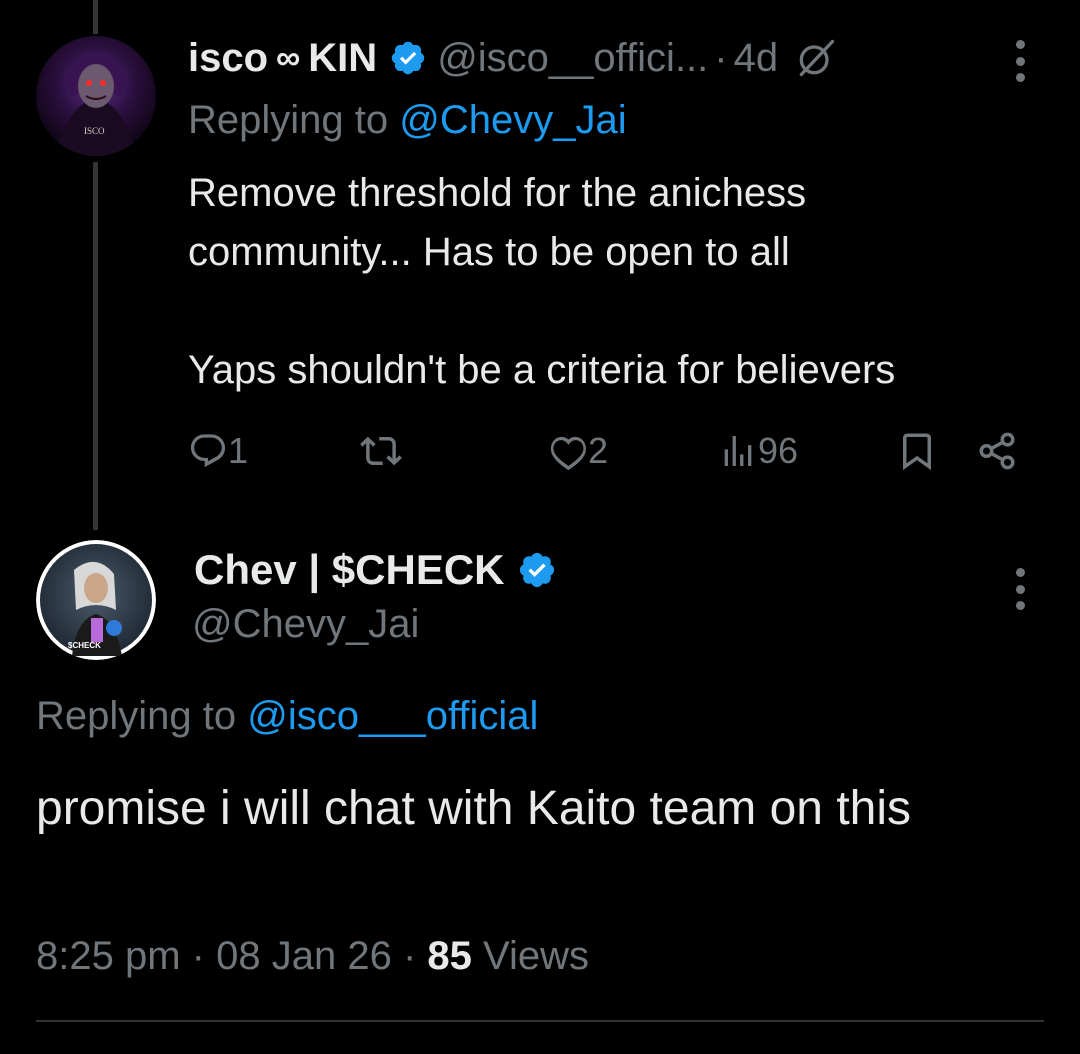 The width and height of the screenshot is (1080, 1054). I want to click on thread-connector-top, so click(95, 17).